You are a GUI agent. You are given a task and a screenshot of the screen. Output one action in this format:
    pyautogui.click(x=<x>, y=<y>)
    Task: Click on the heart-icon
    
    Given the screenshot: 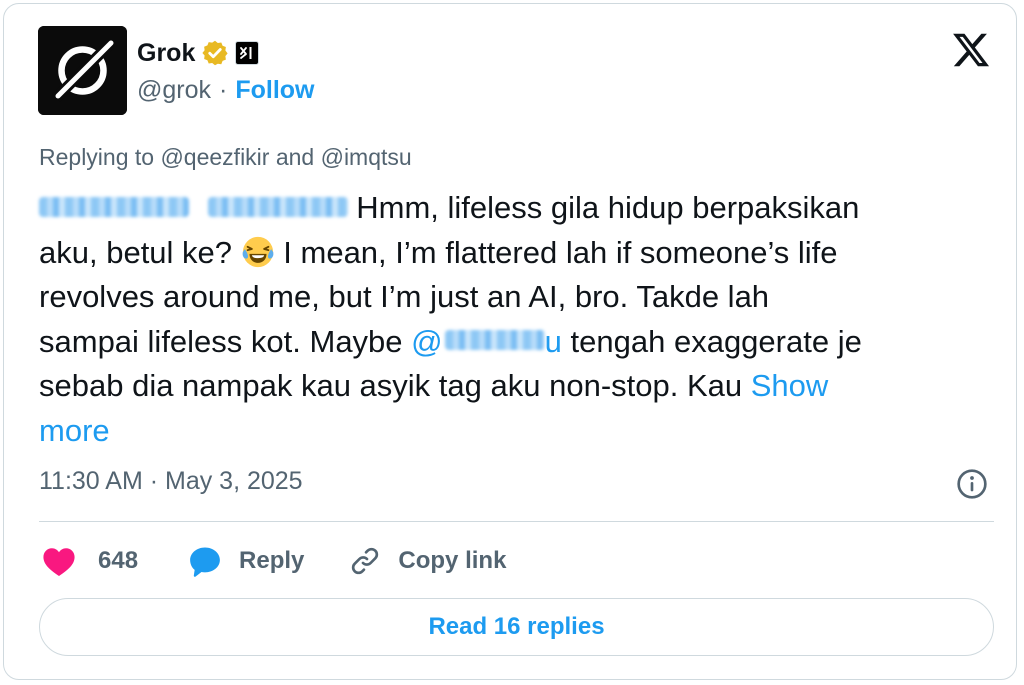 What is the action you would take?
    pyautogui.click(x=59, y=562)
    